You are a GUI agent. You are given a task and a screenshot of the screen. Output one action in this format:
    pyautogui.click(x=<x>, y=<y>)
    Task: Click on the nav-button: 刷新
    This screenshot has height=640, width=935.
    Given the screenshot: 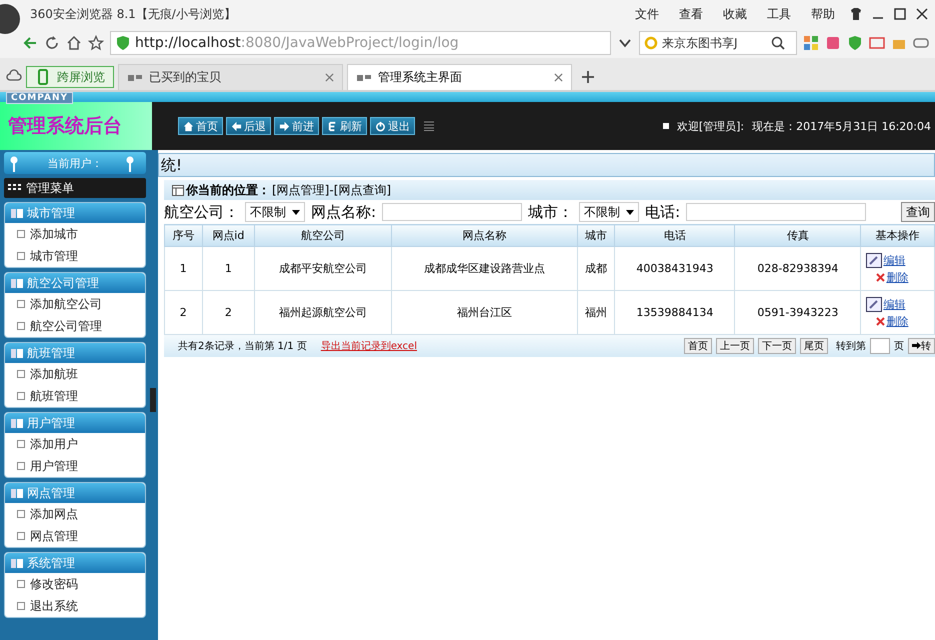 What is the action you would take?
    pyautogui.click(x=344, y=126)
    